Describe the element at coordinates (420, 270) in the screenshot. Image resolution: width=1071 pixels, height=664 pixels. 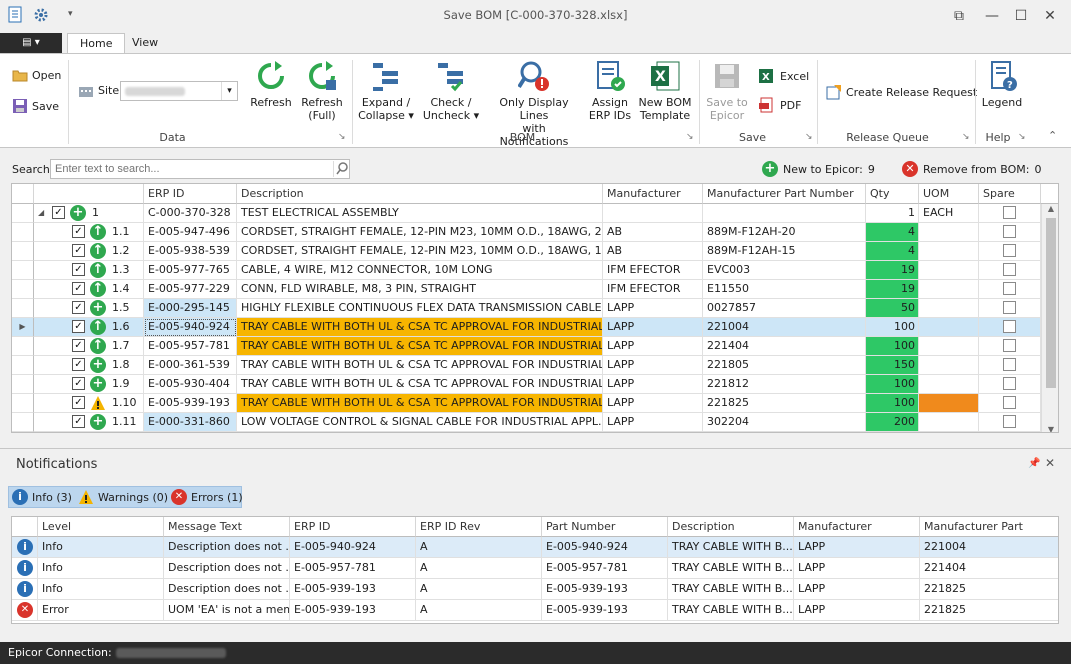
I see `cell-desc: CABLE, 4 WIRE, M12 CONNECTOR, 10M LONG` at that location.